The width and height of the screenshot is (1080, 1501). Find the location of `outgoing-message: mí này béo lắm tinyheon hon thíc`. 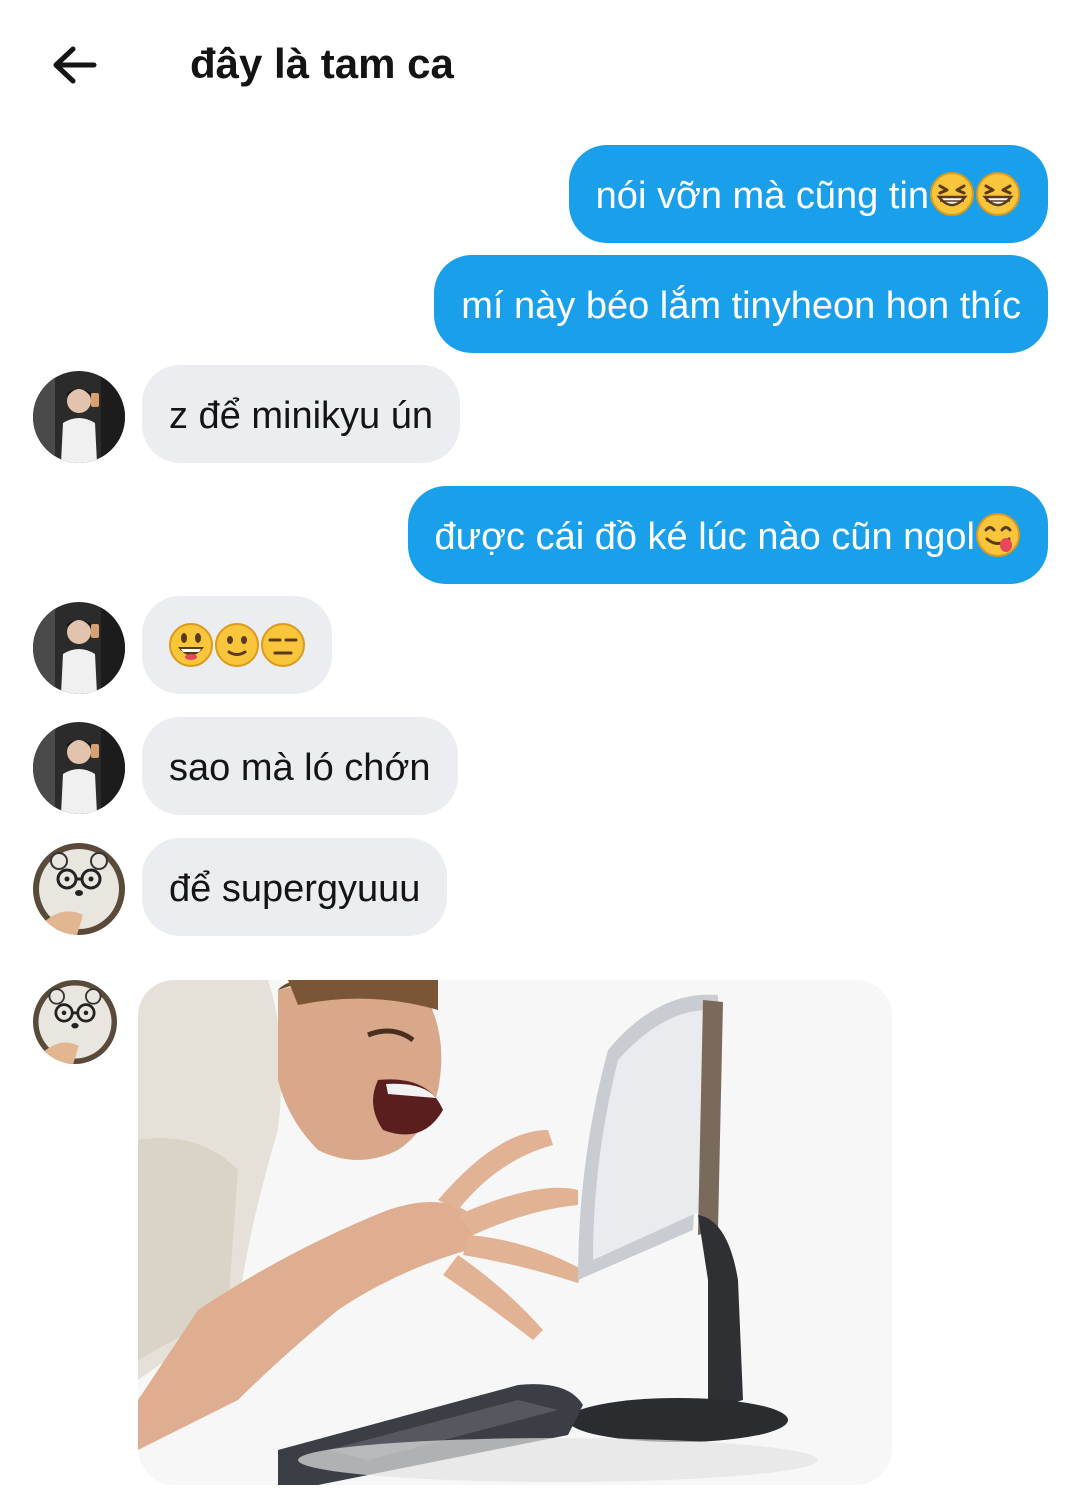

outgoing-message: mí này béo lắm tinyheon hon thíc is located at coordinates (741, 304).